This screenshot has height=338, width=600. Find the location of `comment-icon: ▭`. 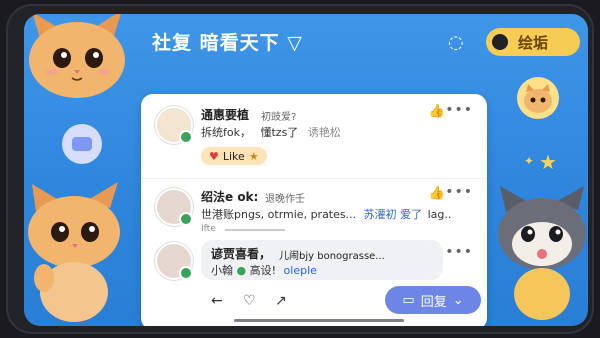

comment-icon: ▭ is located at coordinates (408, 300).